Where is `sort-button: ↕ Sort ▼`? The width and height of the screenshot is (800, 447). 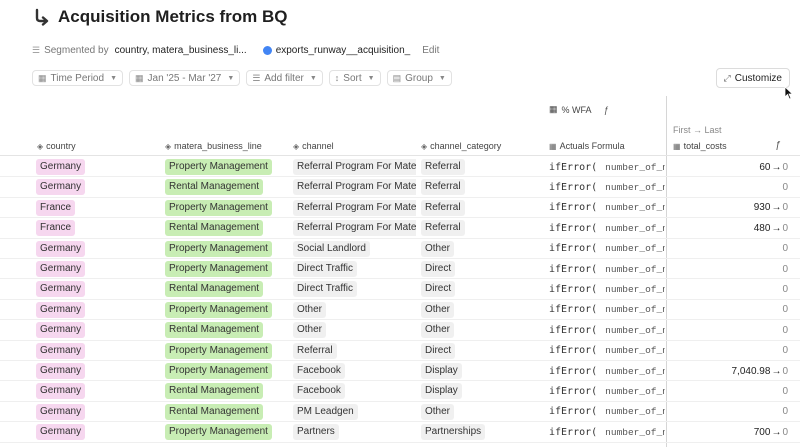
sort-button: ↕ Sort ▼ is located at coordinates (354, 78).